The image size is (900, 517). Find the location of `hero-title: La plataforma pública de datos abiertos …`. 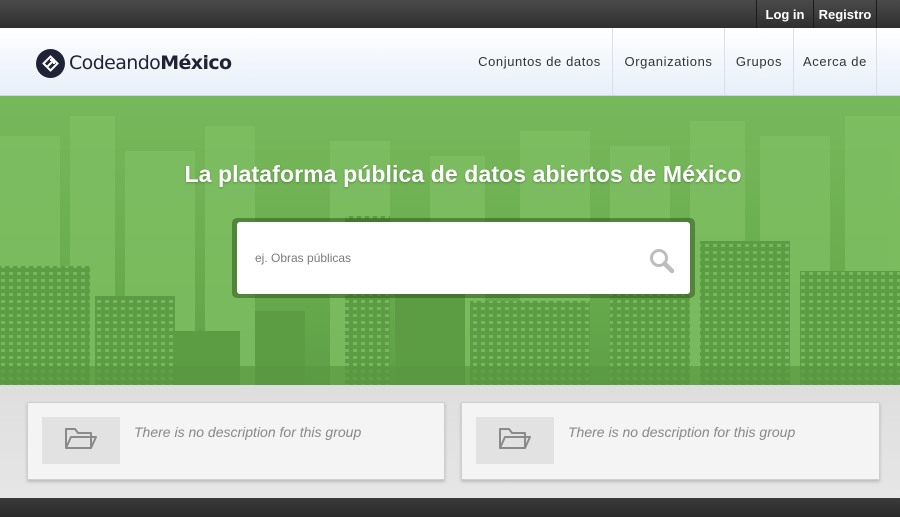

hero-title: La plataforma pública de datos abiertos … is located at coordinates (463, 174).